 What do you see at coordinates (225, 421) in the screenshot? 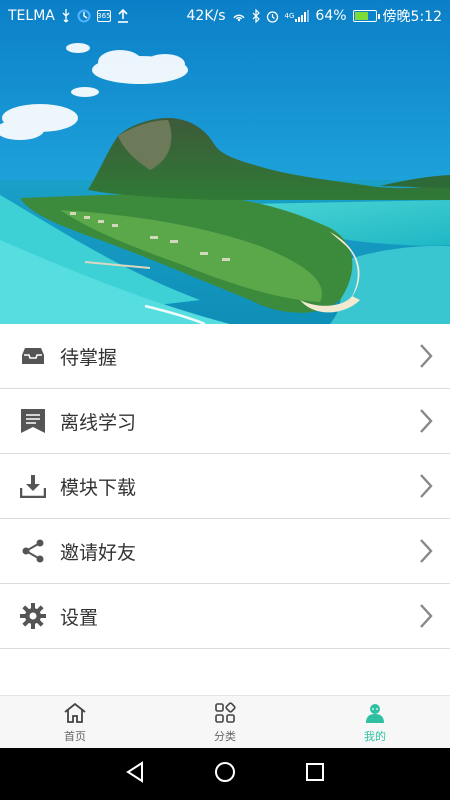
I see `menu-item-offline-learning: 离线学习` at bounding box center [225, 421].